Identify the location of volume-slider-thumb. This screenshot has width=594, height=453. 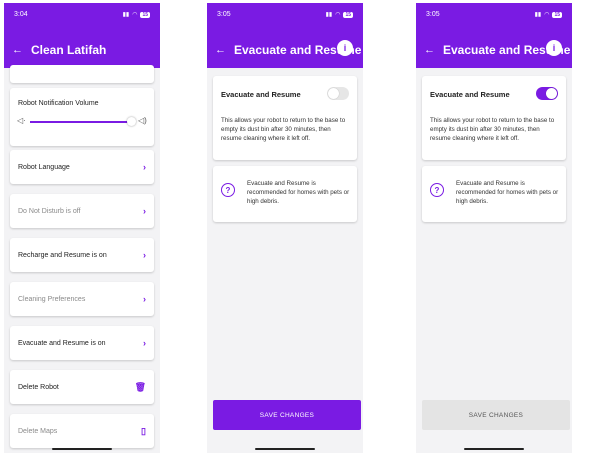
(131, 121).